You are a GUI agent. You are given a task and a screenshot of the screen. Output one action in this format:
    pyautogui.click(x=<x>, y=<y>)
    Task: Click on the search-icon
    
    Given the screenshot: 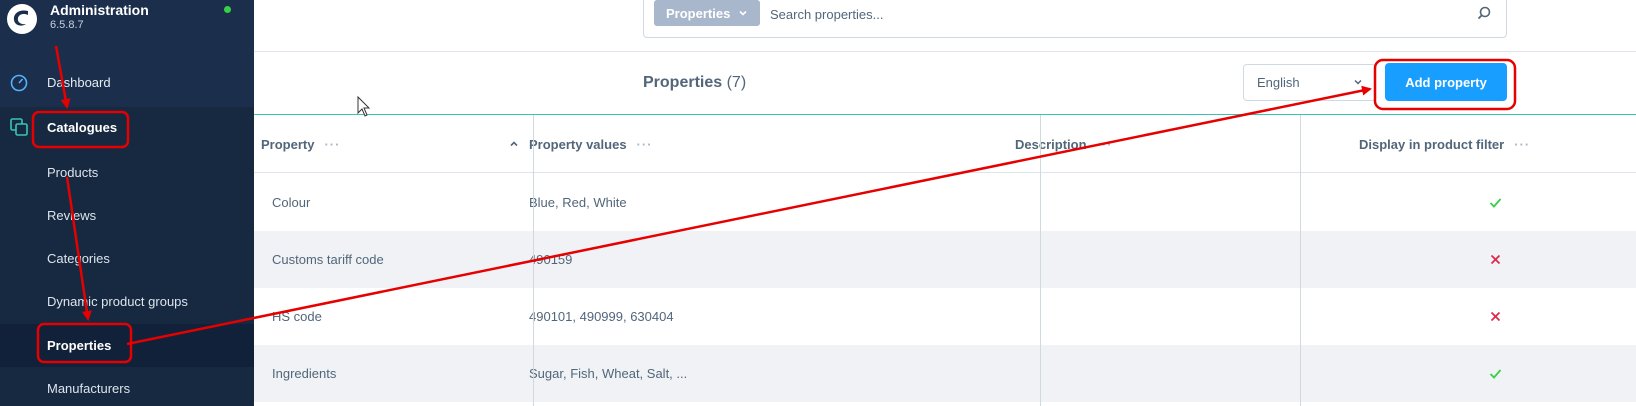 What is the action you would take?
    pyautogui.click(x=1484, y=13)
    